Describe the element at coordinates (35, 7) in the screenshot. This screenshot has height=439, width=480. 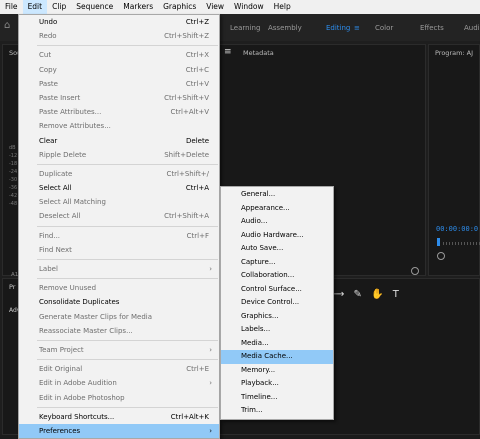
I see `menu-edit: Edit` at that location.